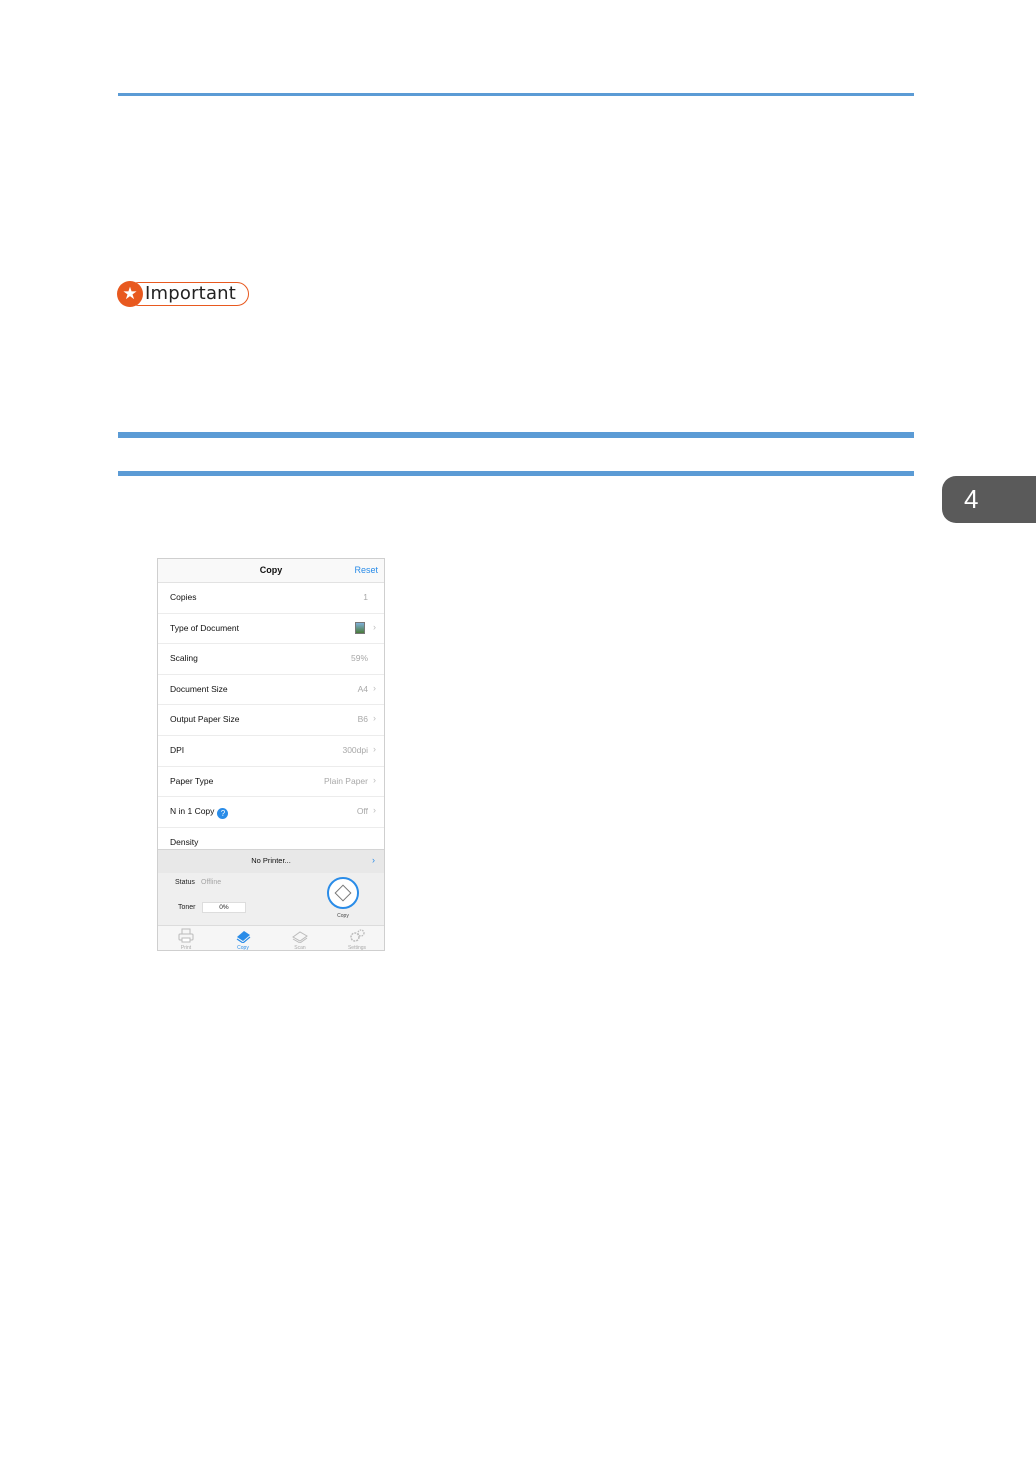  I want to click on setting-document-size: Document Size A4 ›, so click(271, 690).